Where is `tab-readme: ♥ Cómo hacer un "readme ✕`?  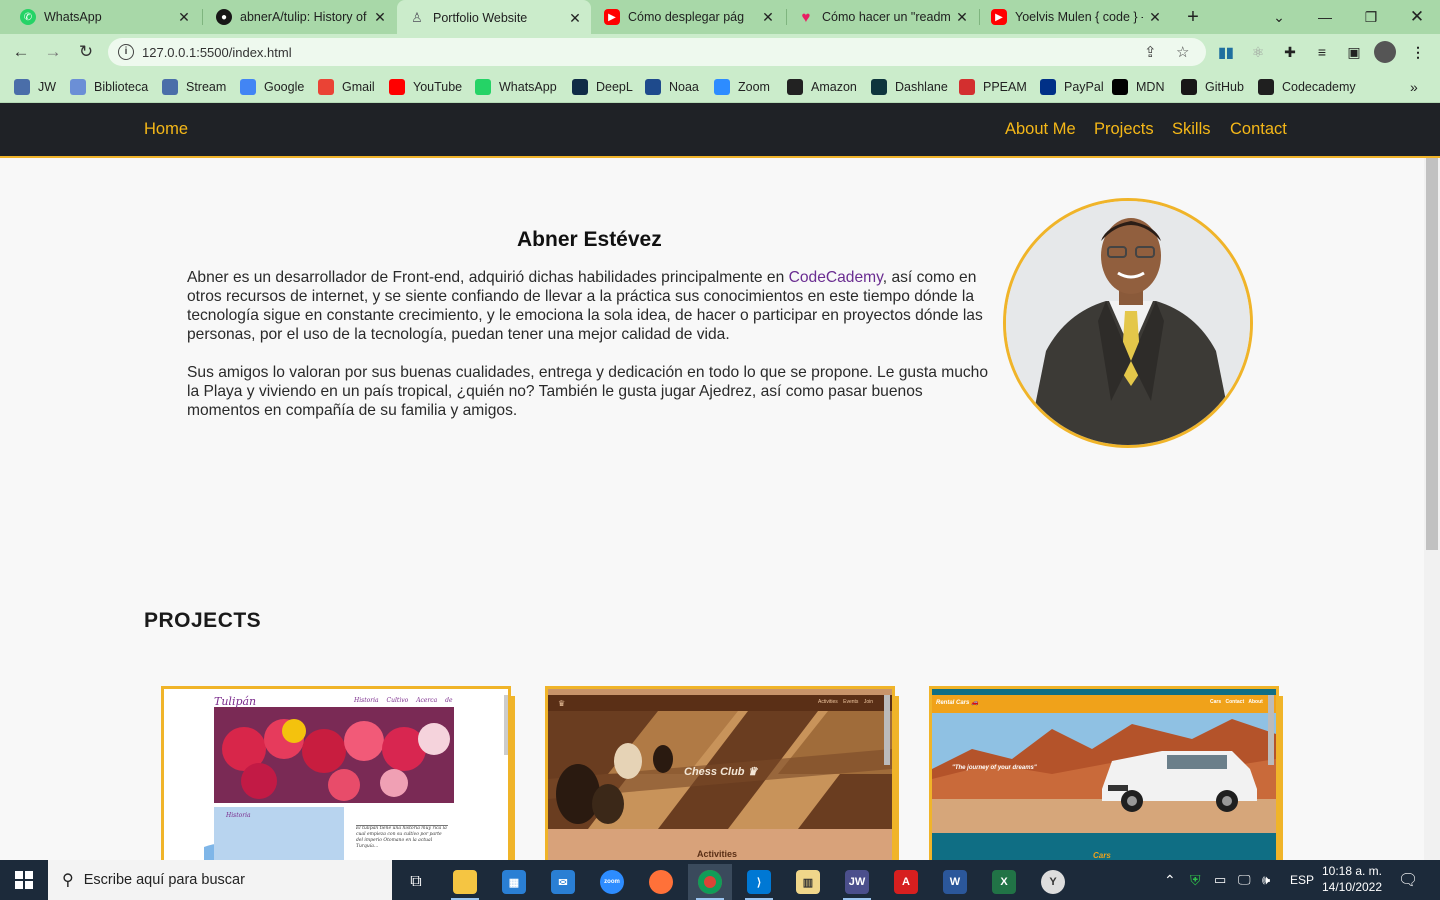 tab-readme: ♥ Cómo hacer un "readme ✕ is located at coordinates (882, 17).